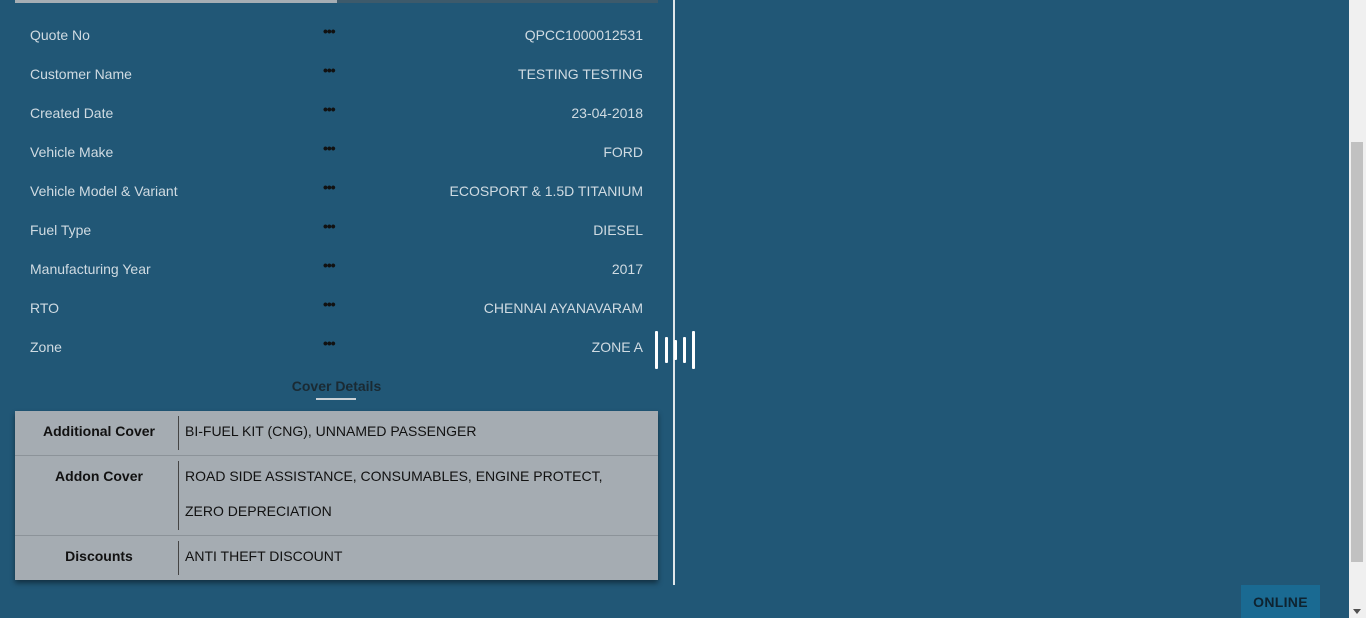  What do you see at coordinates (546, 191) in the screenshot?
I see `detail-value: ECOSPORT & 1.5D TITANIUM` at bounding box center [546, 191].